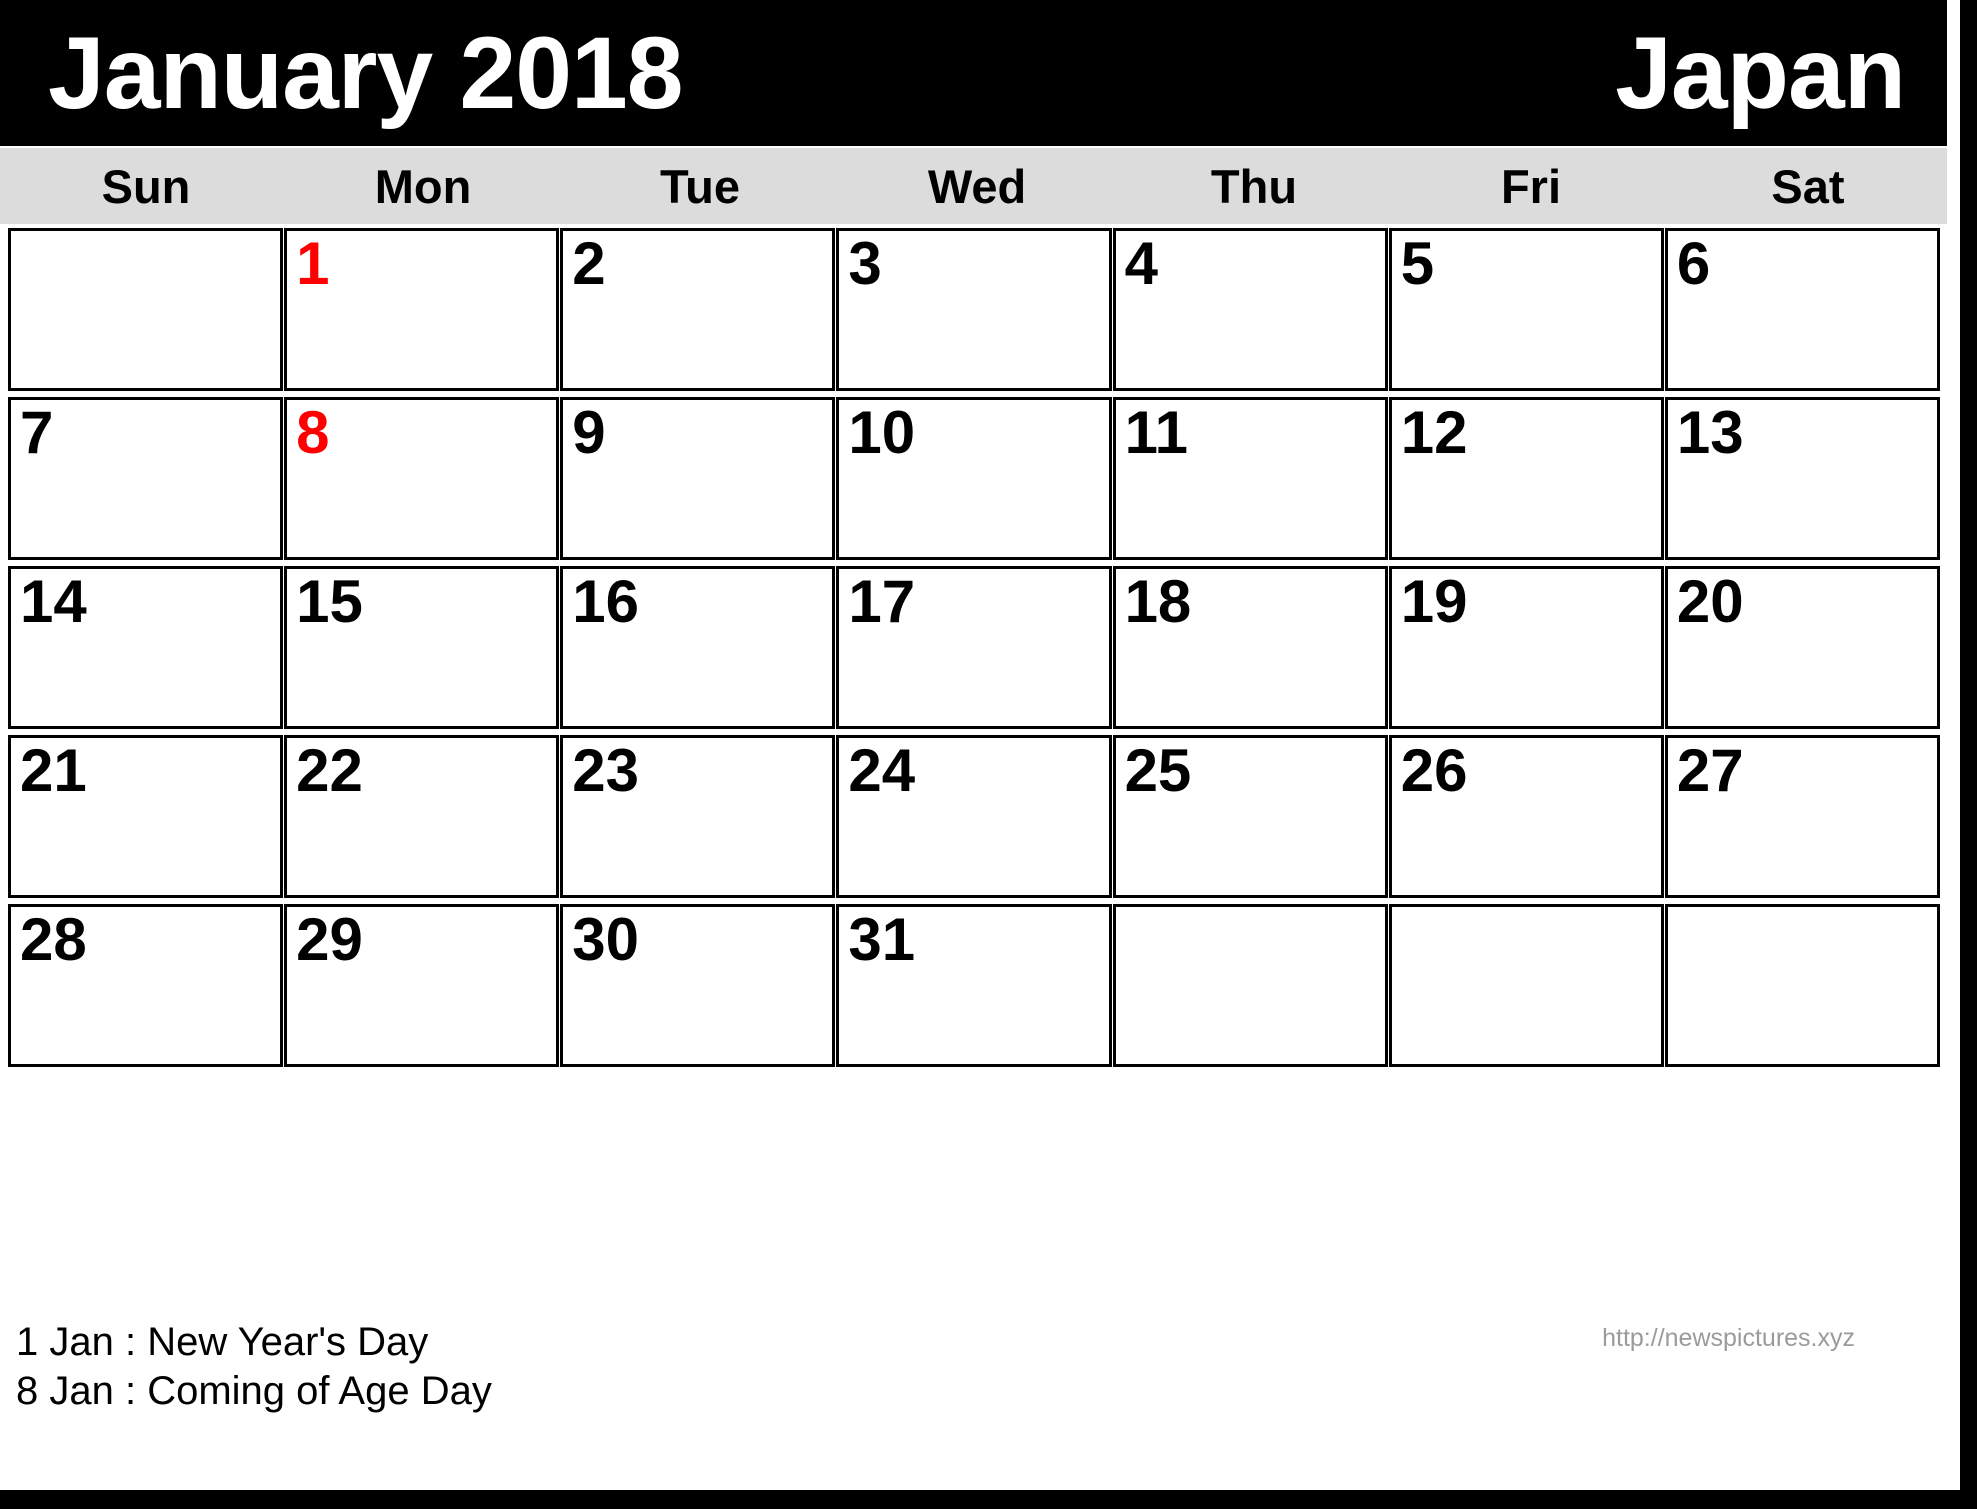 This screenshot has height=1509, width=1977. Describe the element at coordinates (1526, 816) in the screenshot. I see `day-cell-26: 26` at that location.